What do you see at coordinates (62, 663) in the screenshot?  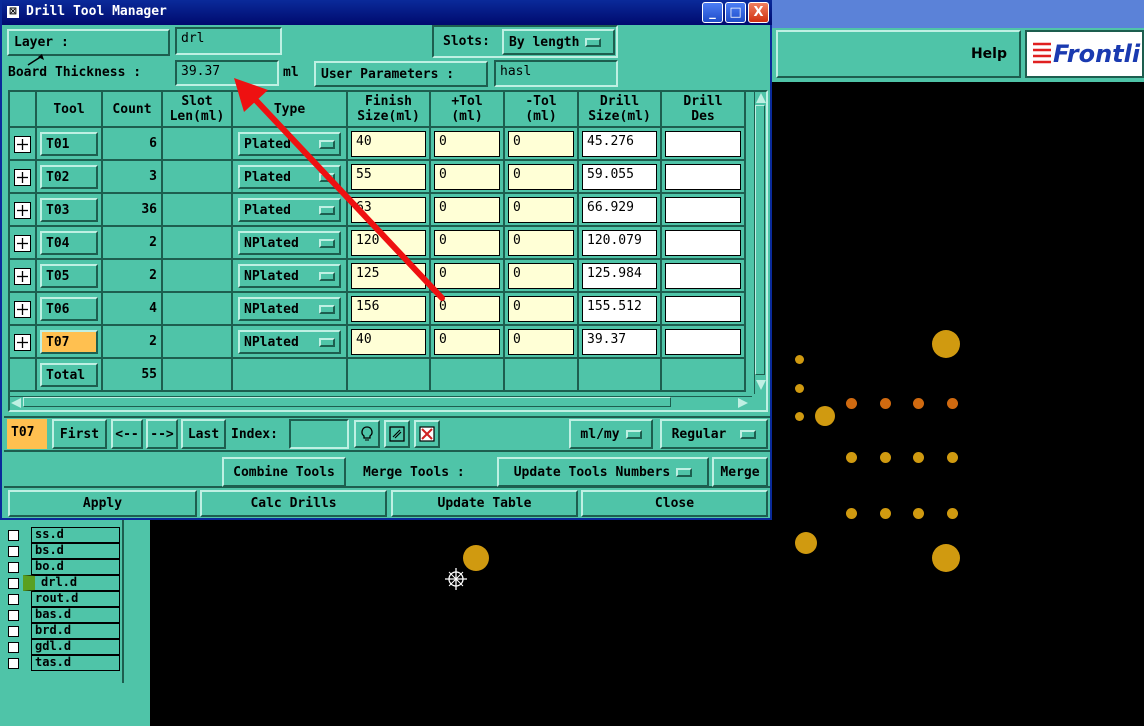 I see `layer-row: tas.d` at bounding box center [62, 663].